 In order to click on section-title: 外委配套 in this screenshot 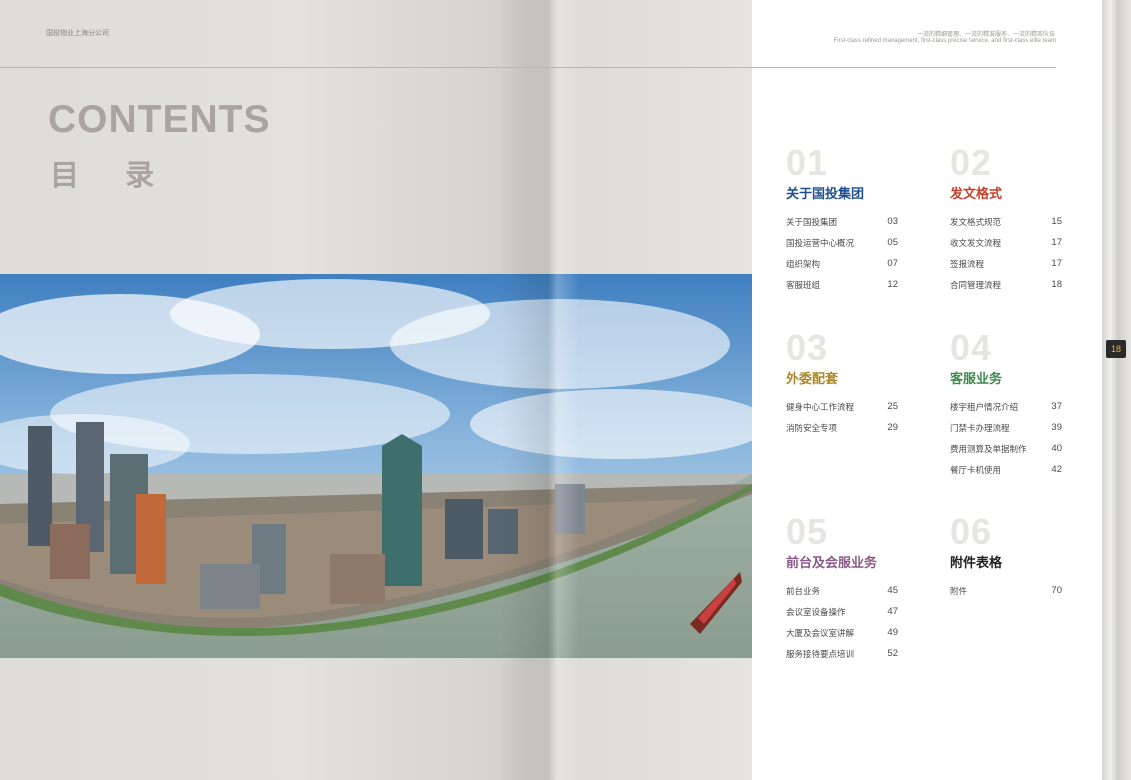, I will do `click(842, 377)`.